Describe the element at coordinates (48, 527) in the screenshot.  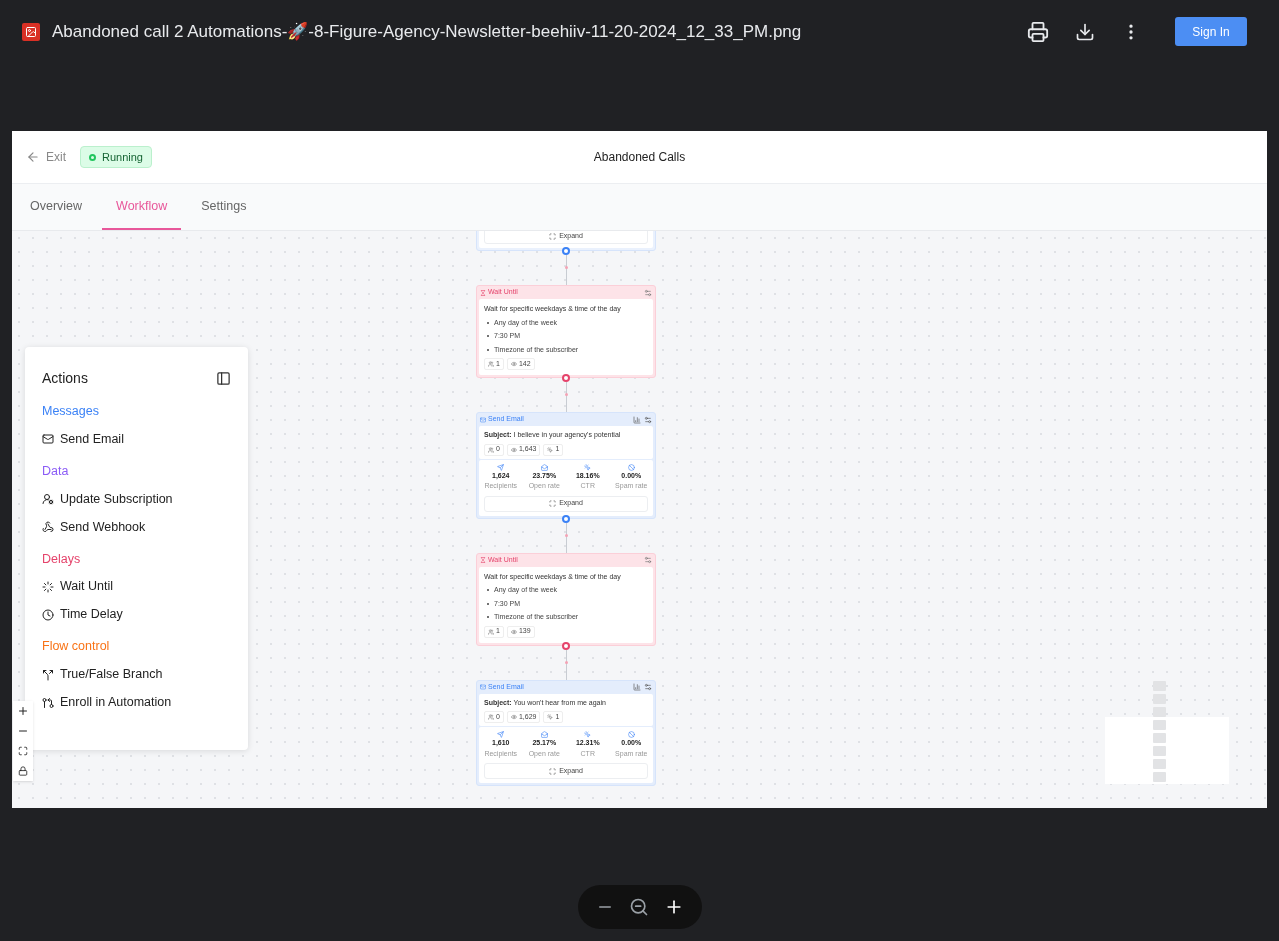
I see `webhook-icon` at that location.